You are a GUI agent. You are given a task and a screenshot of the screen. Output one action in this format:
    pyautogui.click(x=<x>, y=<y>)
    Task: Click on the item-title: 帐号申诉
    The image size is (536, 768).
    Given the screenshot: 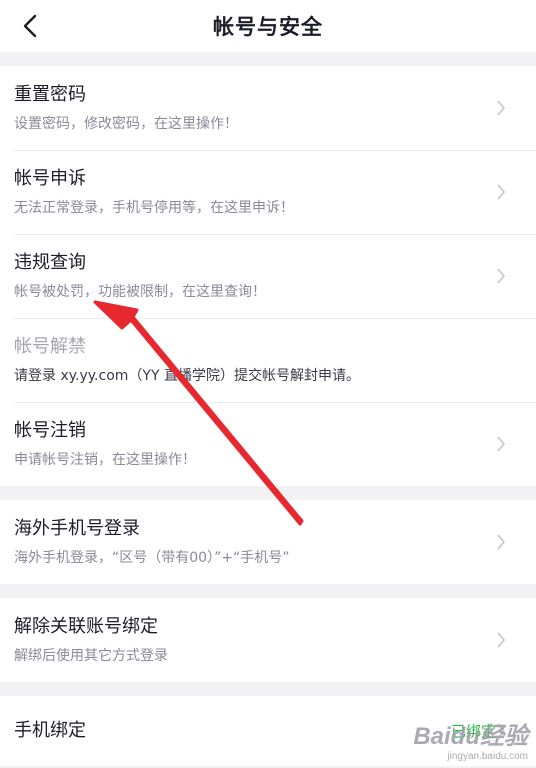 What is the action you would take?
    pyautogui.click(x=50, y=178)
    